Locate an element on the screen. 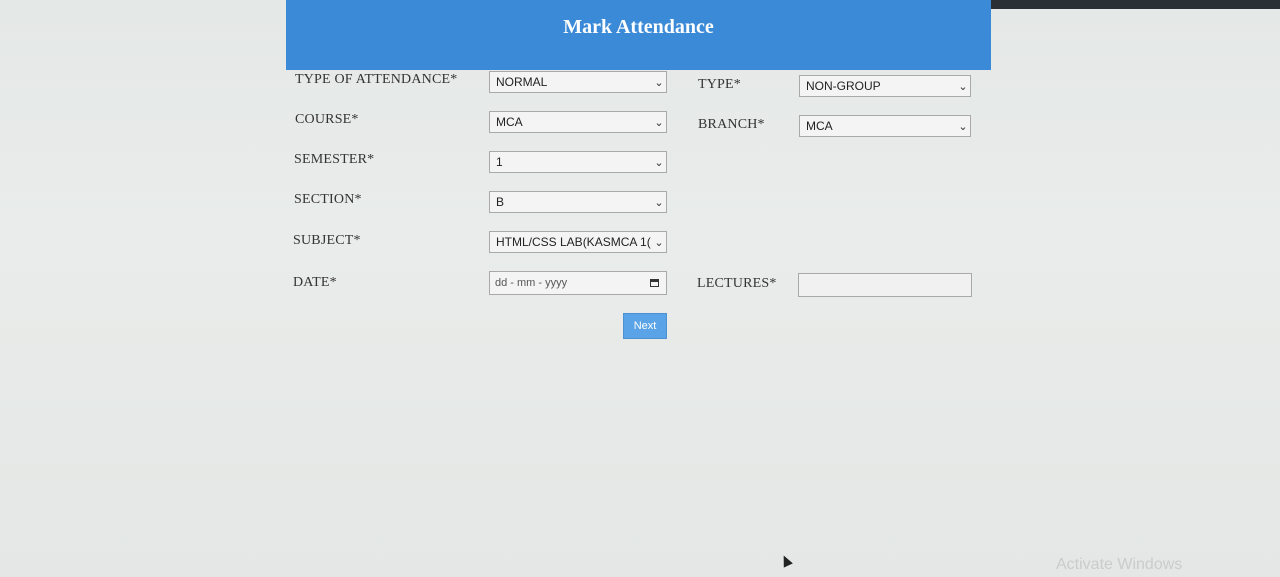  subject-select: HTML/CSS LAB(KASMCA 1( ⌄ is located at coordinates (578, 242).